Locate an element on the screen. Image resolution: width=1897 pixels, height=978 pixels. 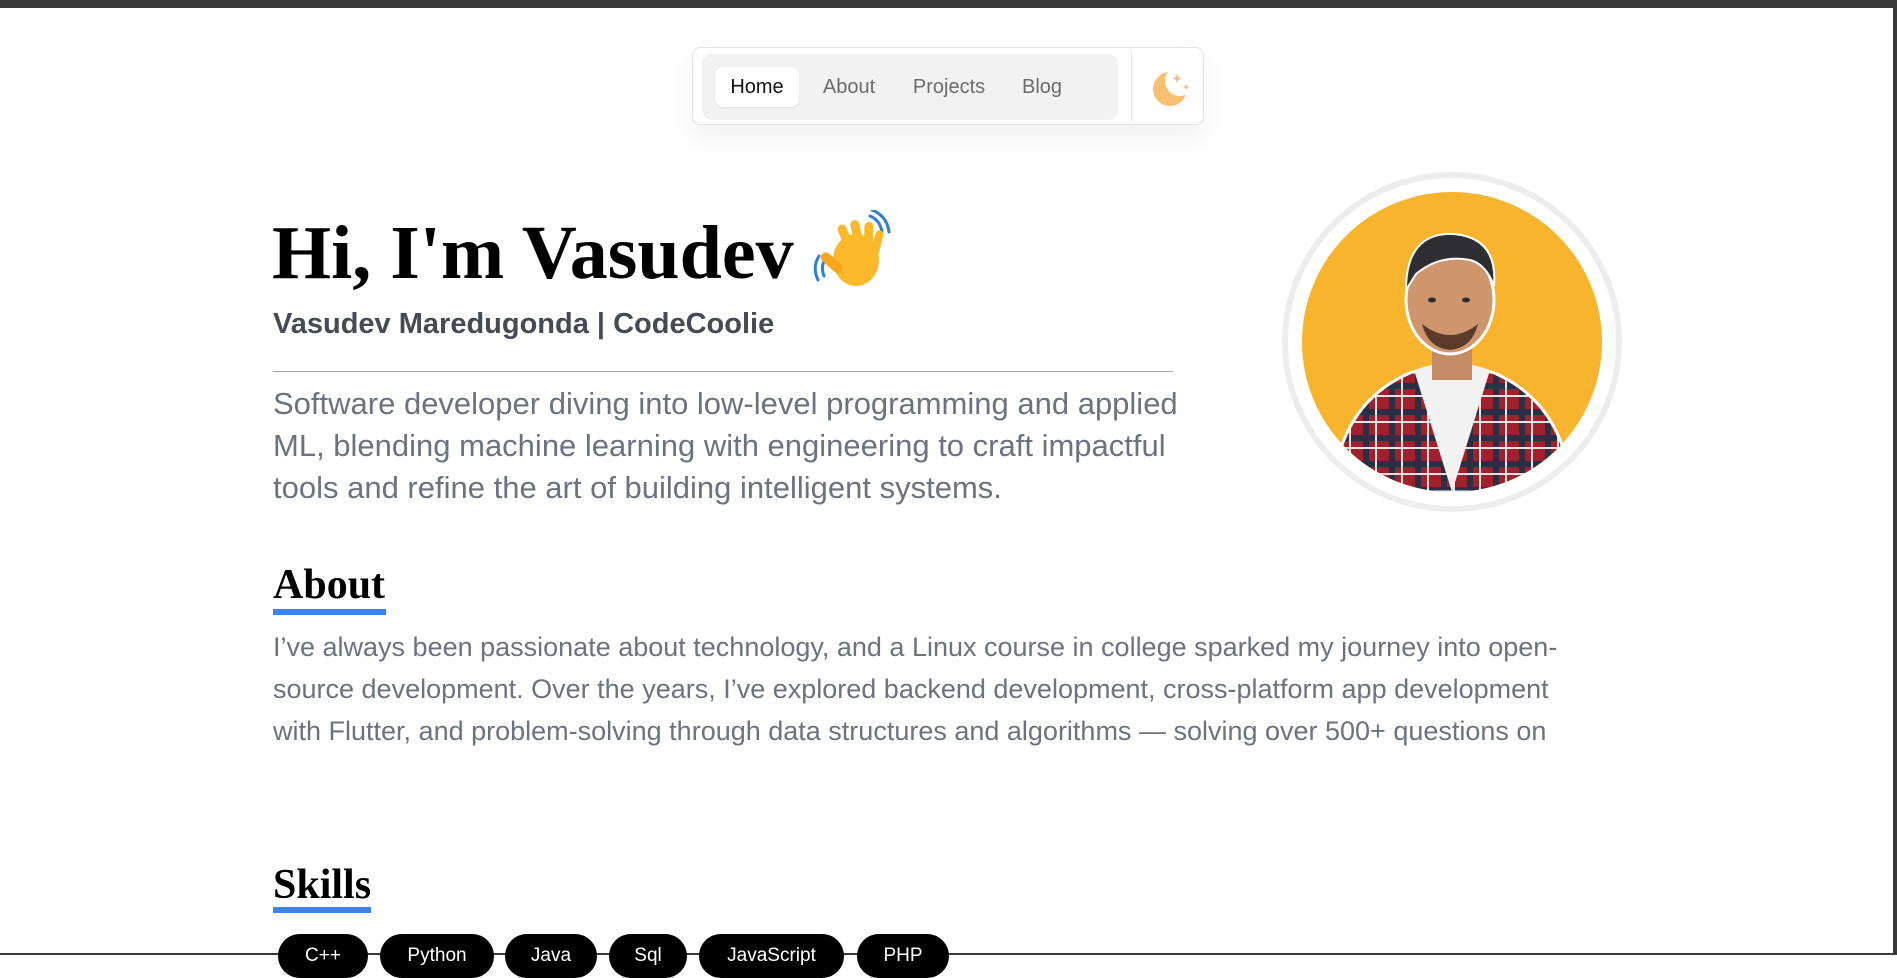
nav-item-blog: Blog is located at coordinates (1042, 87).